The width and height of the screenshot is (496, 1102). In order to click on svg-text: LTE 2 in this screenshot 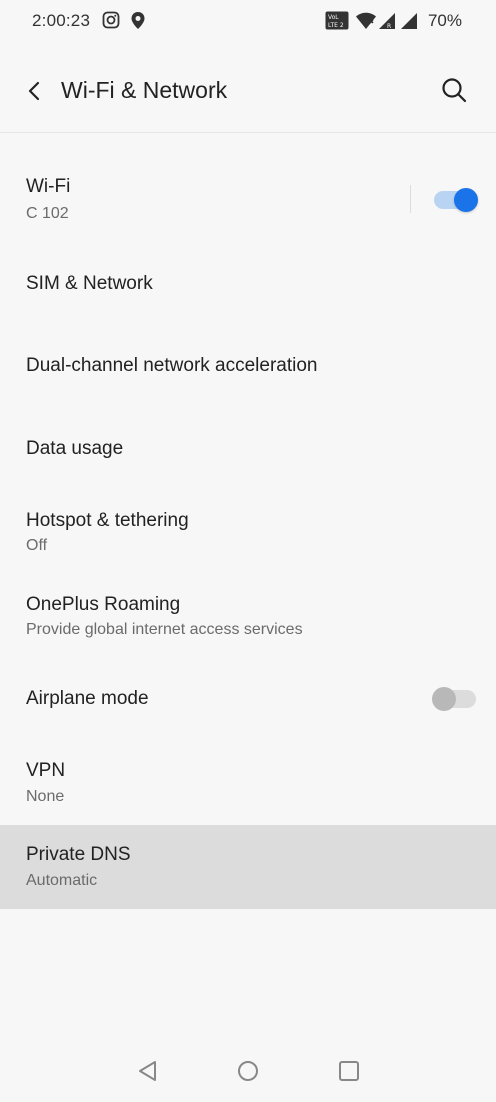, I will do `click(336, 25)`.